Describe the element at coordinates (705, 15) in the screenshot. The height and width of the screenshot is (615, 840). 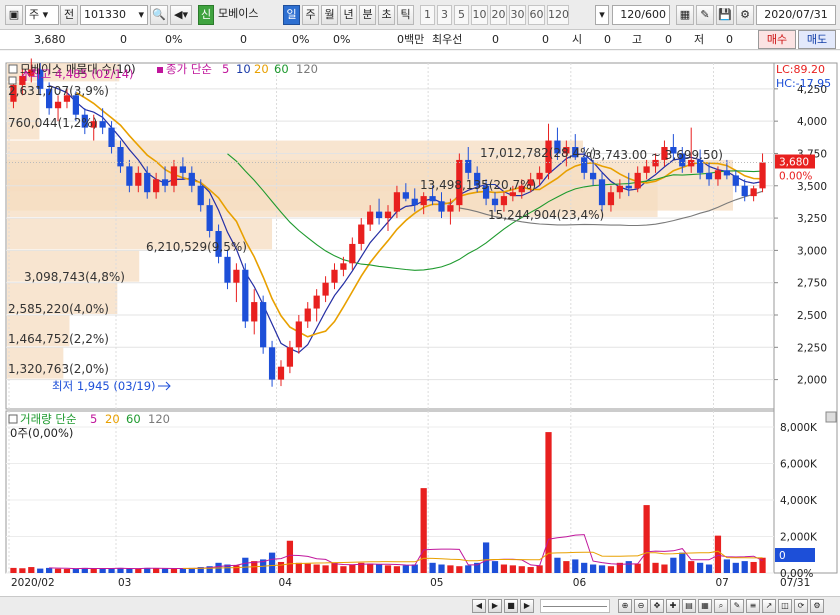
I see `drawing-tool-icon: ✎` at that location.